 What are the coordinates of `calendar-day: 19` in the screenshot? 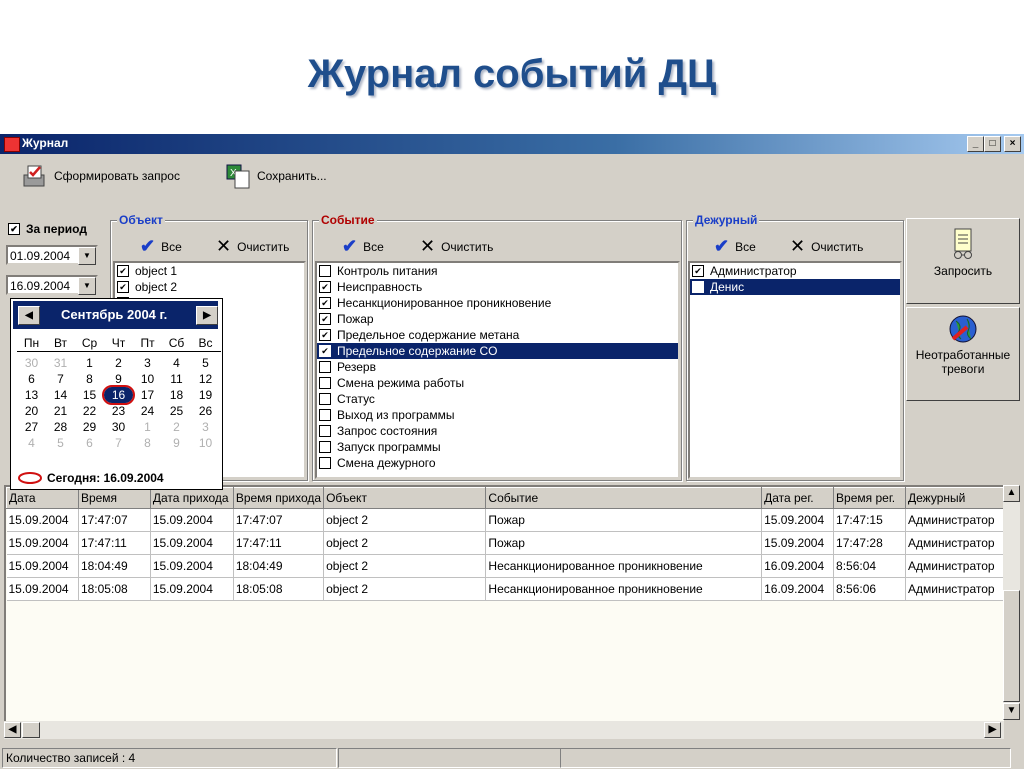 It's located at (205, 395).